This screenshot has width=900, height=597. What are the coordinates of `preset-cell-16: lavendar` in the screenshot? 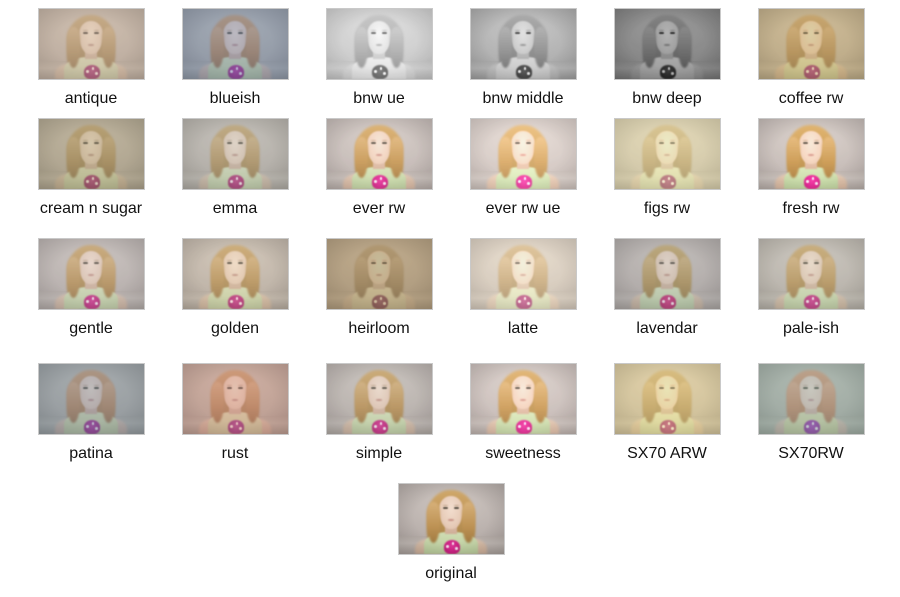 It's located at (667, 288).